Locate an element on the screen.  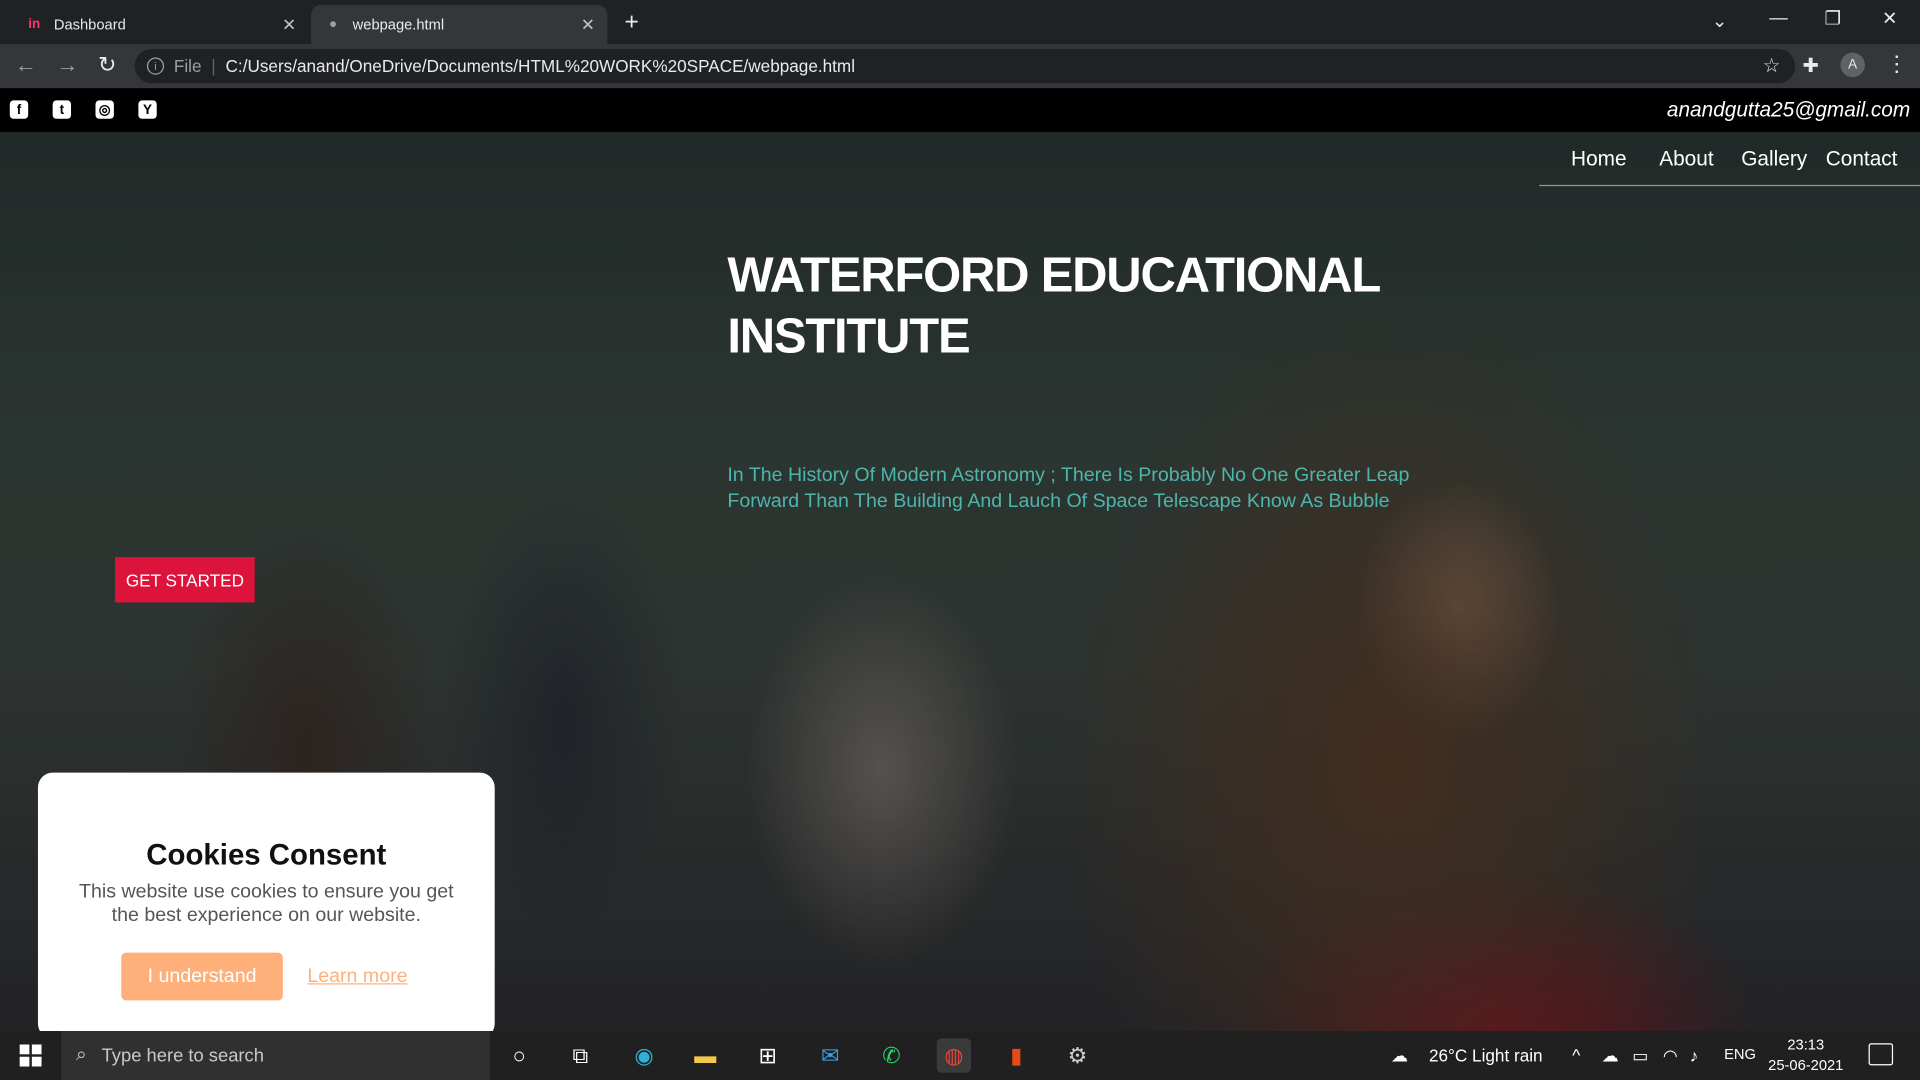
task-view-icon: ⧉ is located at coordinates (580, 1055).